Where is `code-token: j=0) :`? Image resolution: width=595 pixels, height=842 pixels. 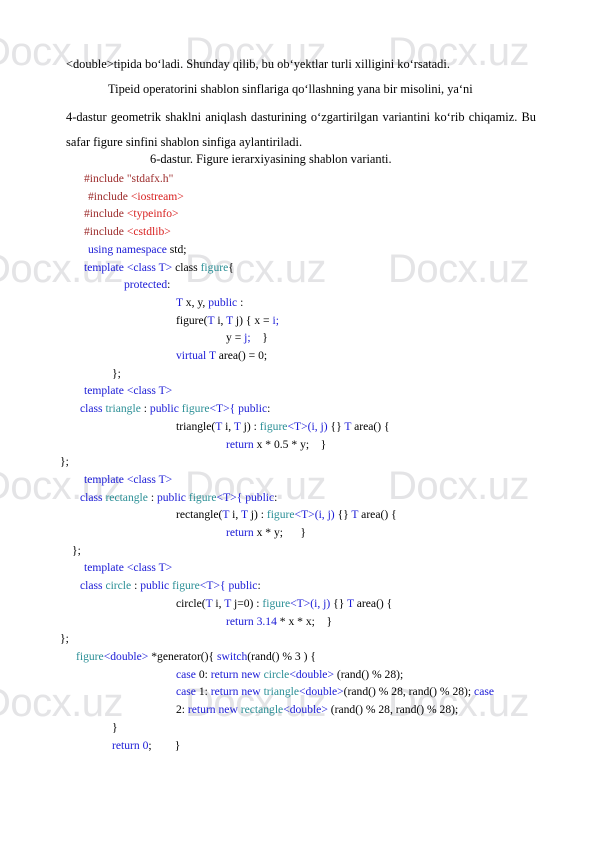
code-token: j=0) : is located at coordinates (248, 603).